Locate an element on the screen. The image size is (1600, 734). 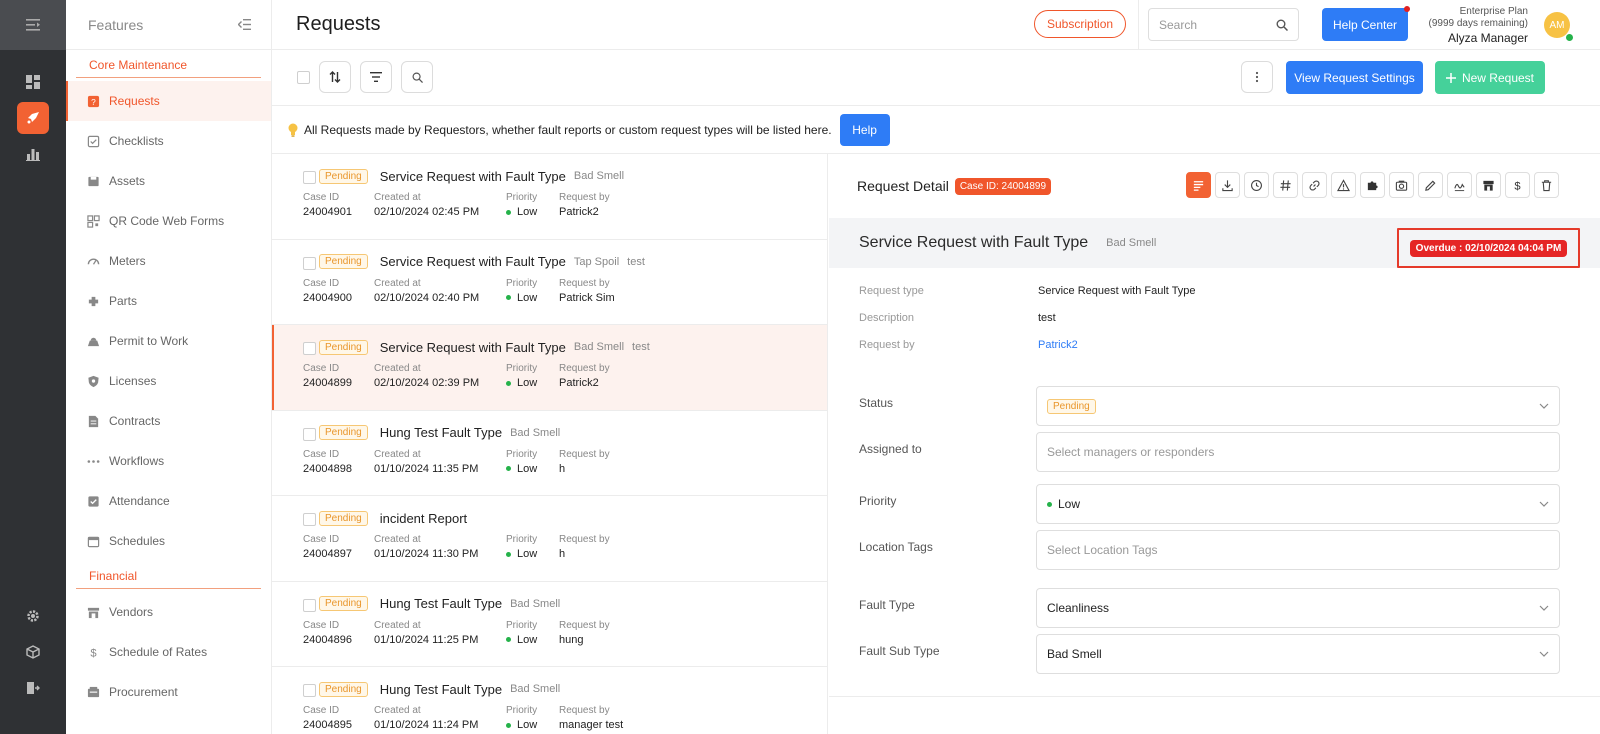
fault-type-select: Cleanliness is located at coordinates (1298, 608).